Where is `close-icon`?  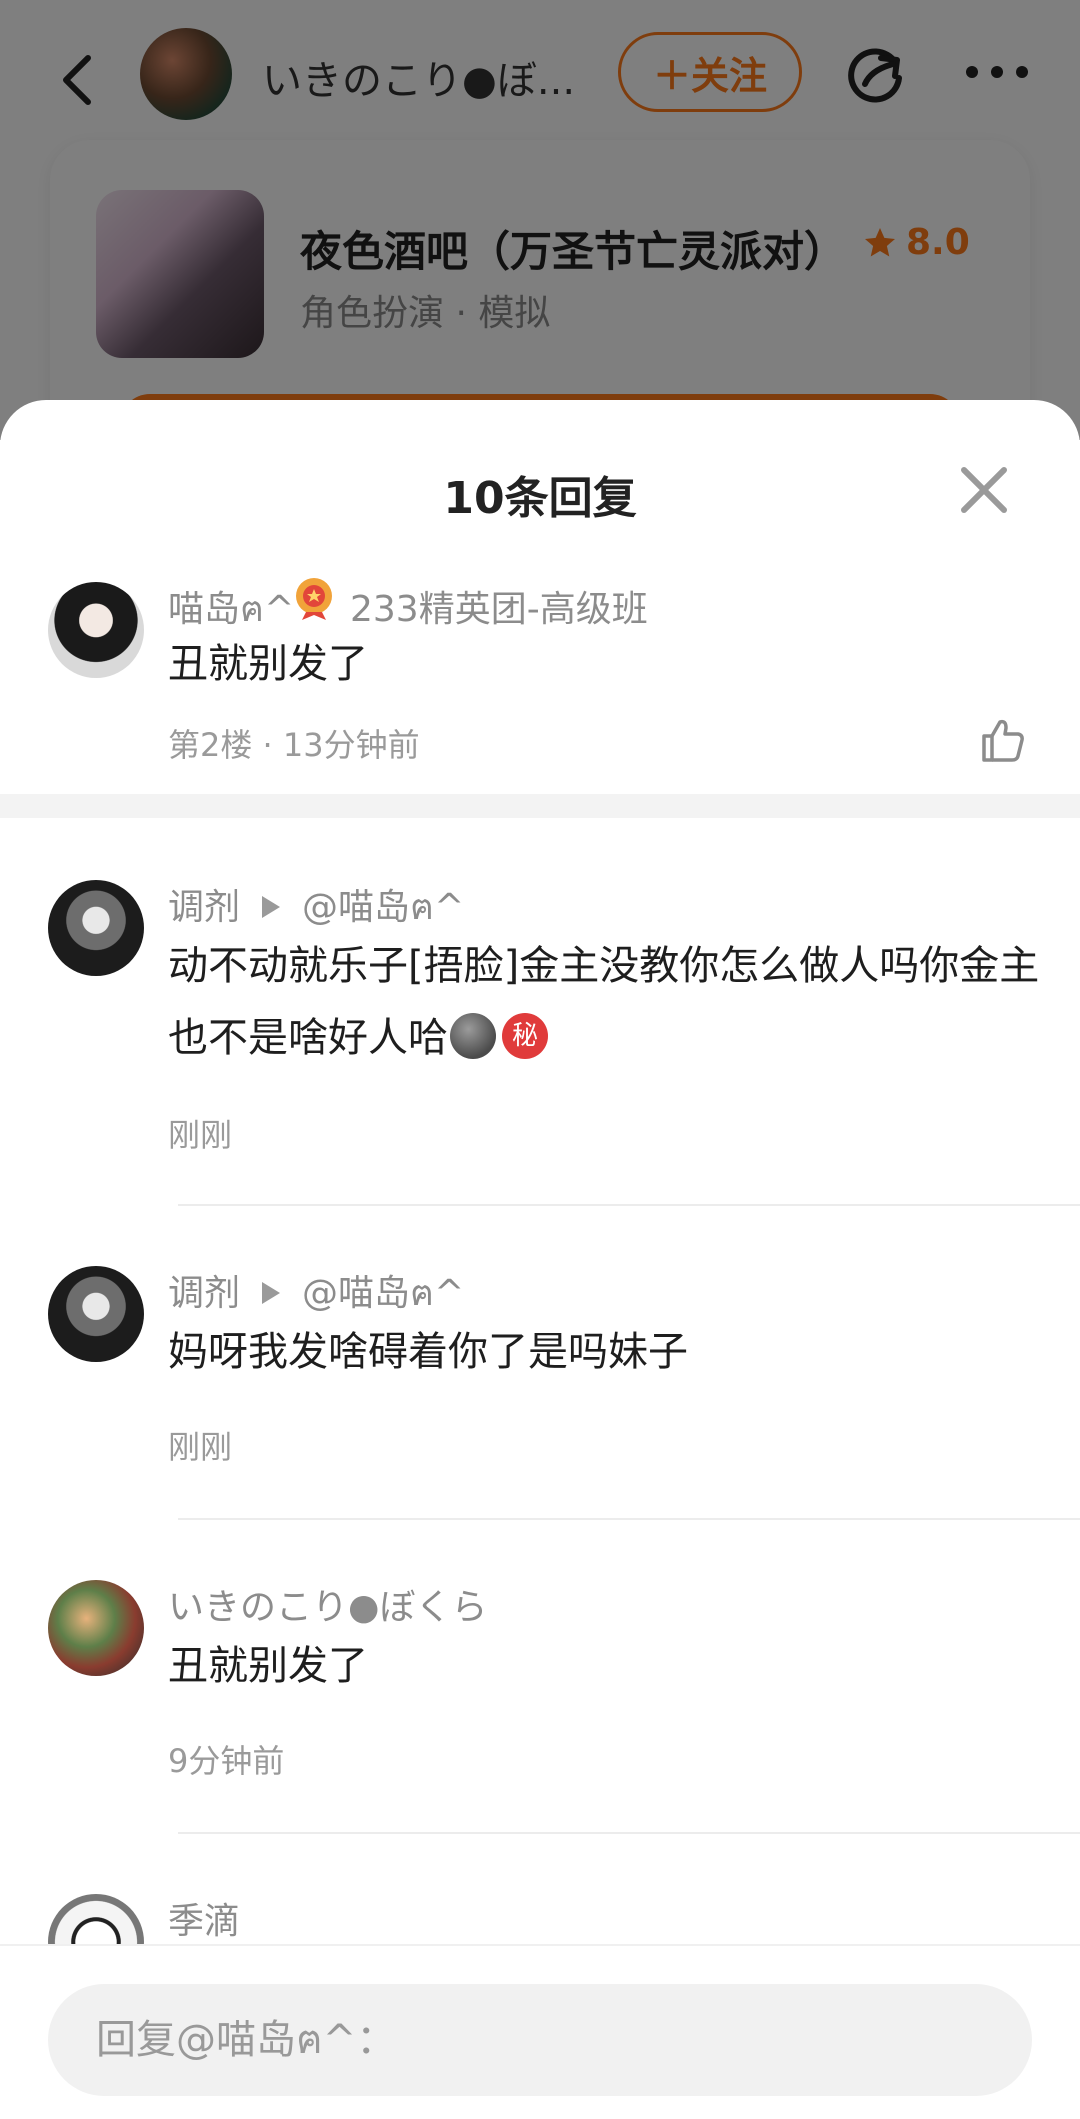 close-icon is located at coordinates (984, 490).